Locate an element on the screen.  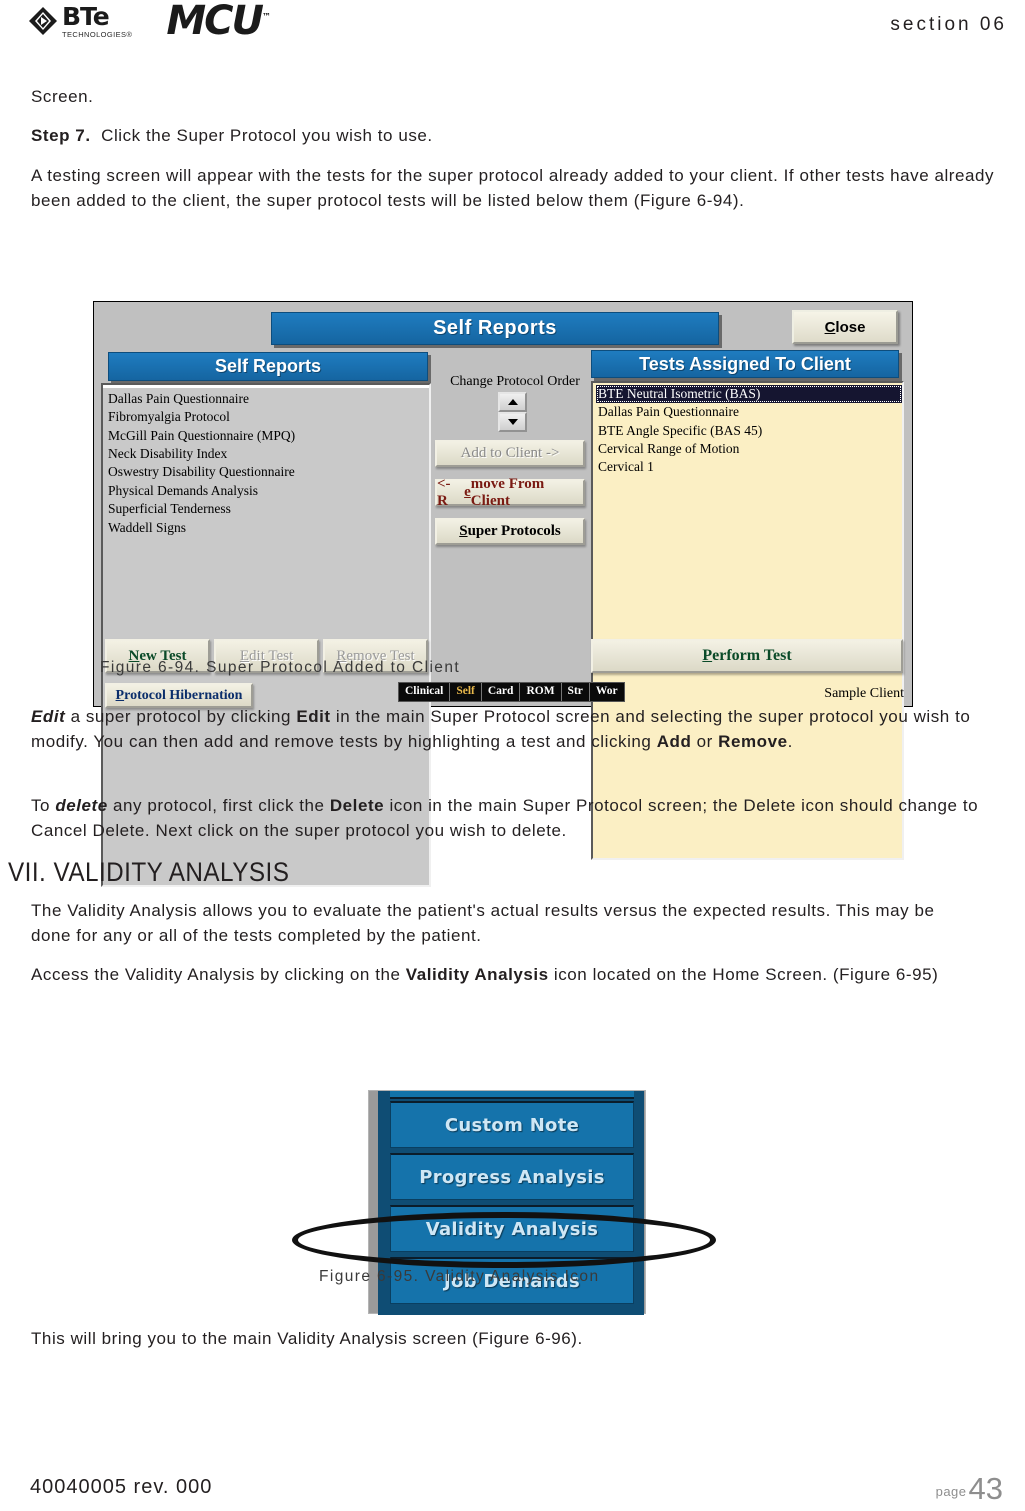
tab-self: Self is located at coordinates (466, 692).